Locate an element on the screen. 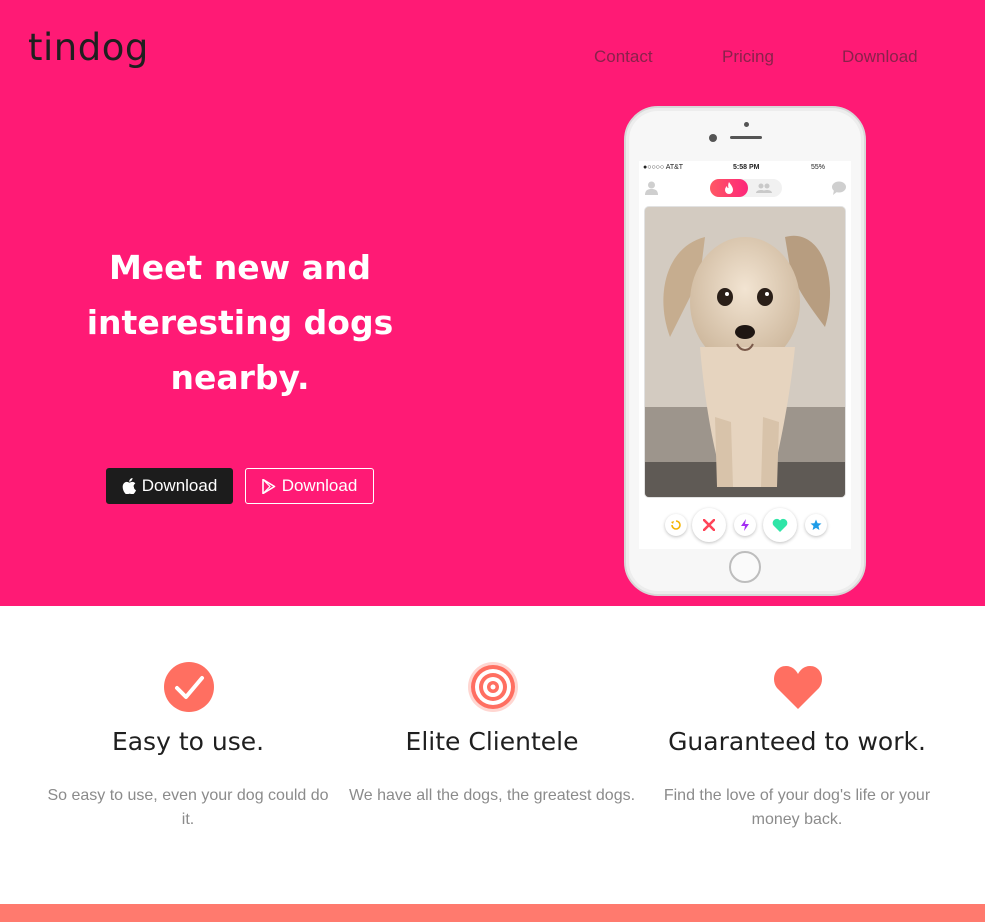 Image resolution: width=985 pixels, height=922 pixels. app-topbar is located at coordinates (745, 190).